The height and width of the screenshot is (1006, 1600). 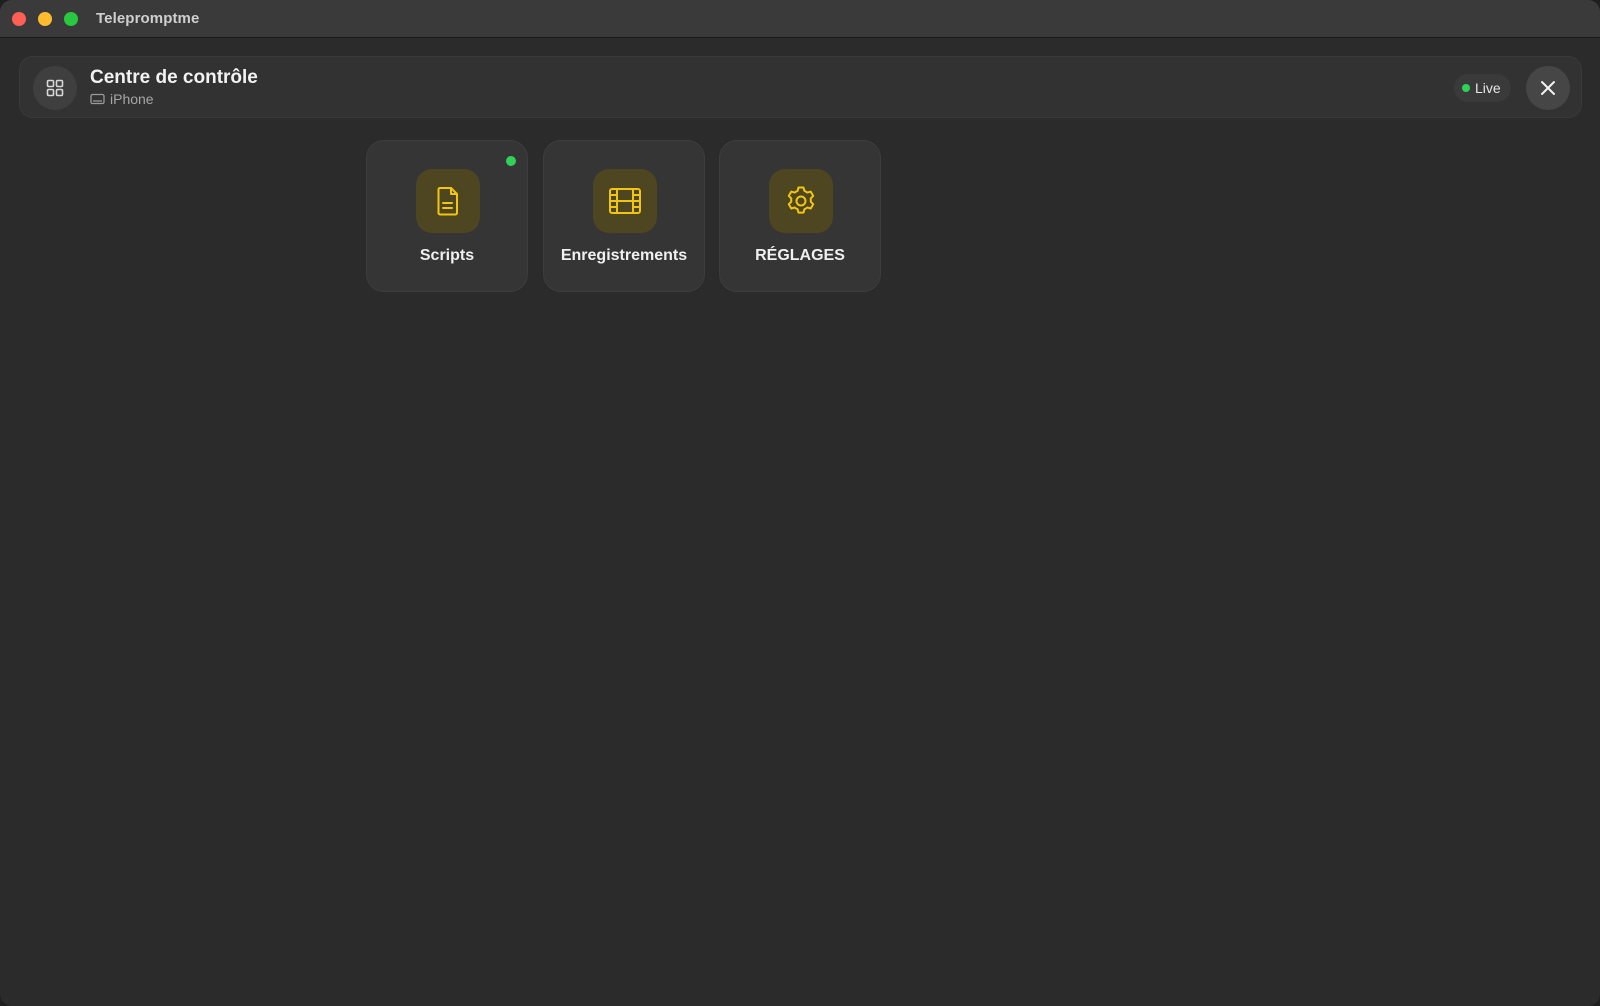 What do you see at coordinates (624, 255) in the screenshot?
I see `tile-label: Enregistrements` at bounding box center [624, 255].